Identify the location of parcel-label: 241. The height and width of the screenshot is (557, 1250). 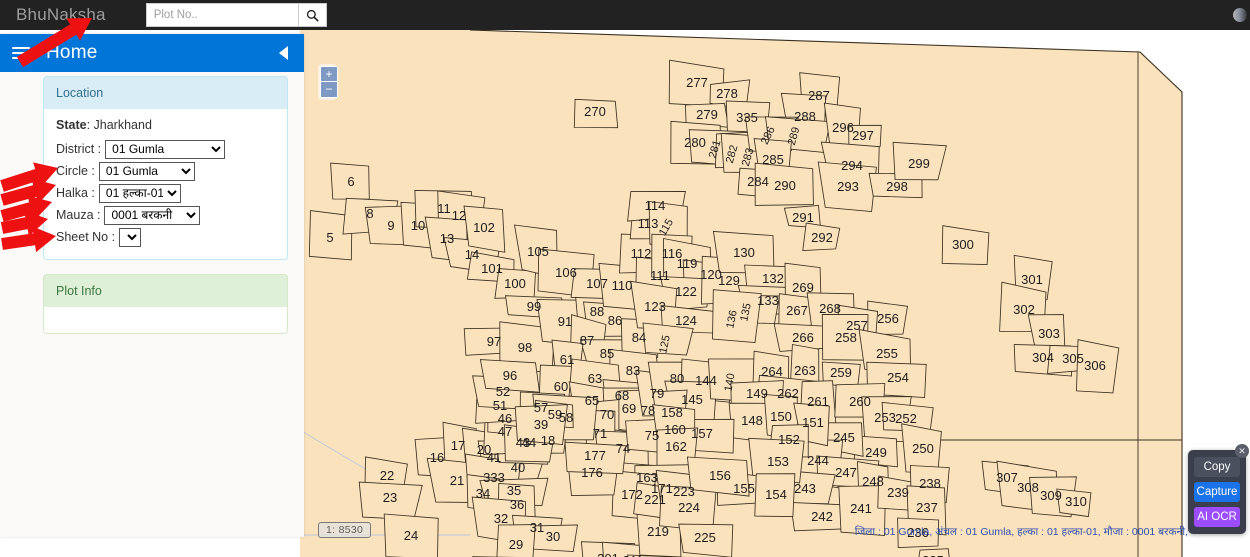
(861, 508).